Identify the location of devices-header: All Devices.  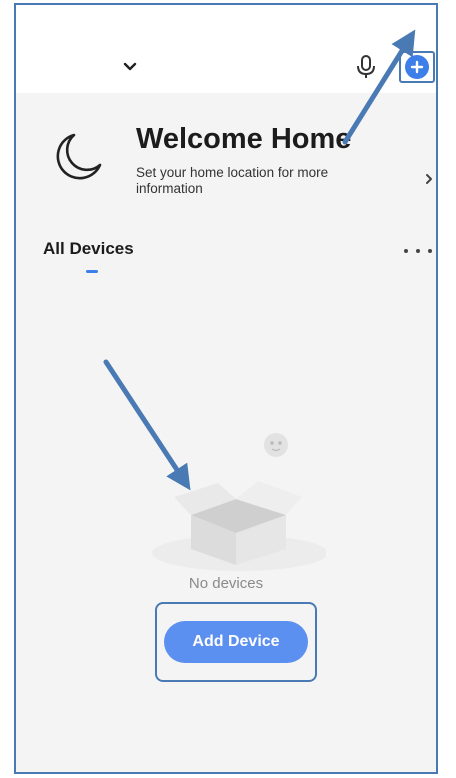
(226, 253).